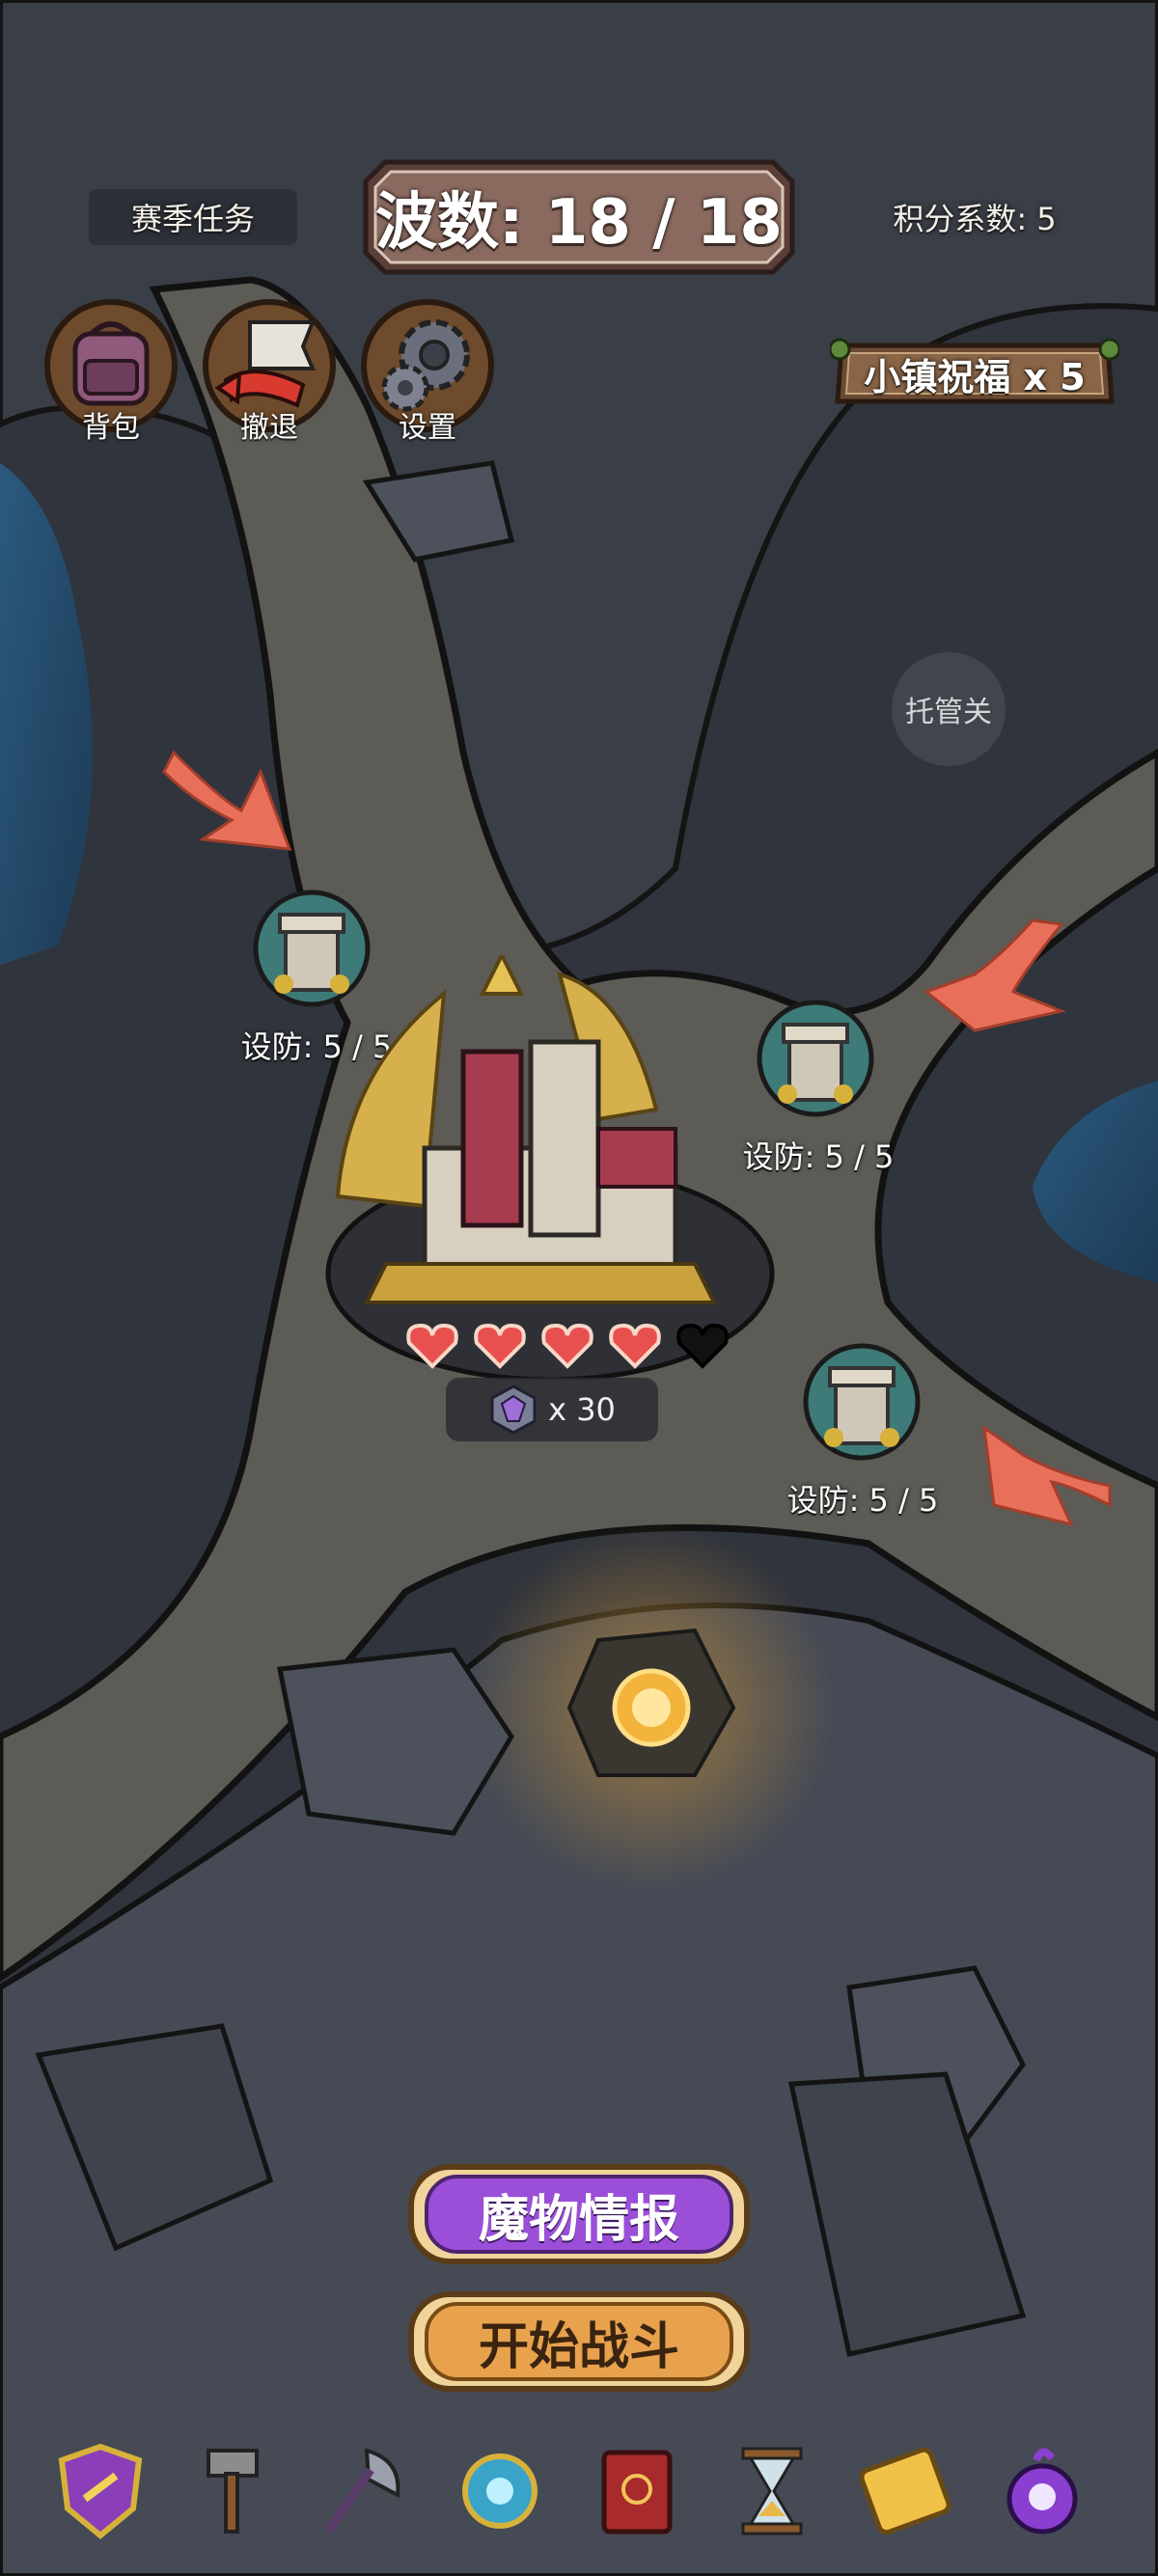 This screenshot has width=1158, height=2576. Describe the element at coordinates (579, 223) in the screenshot. I see `wave-counter: 波数: 18 / 18` at that location.